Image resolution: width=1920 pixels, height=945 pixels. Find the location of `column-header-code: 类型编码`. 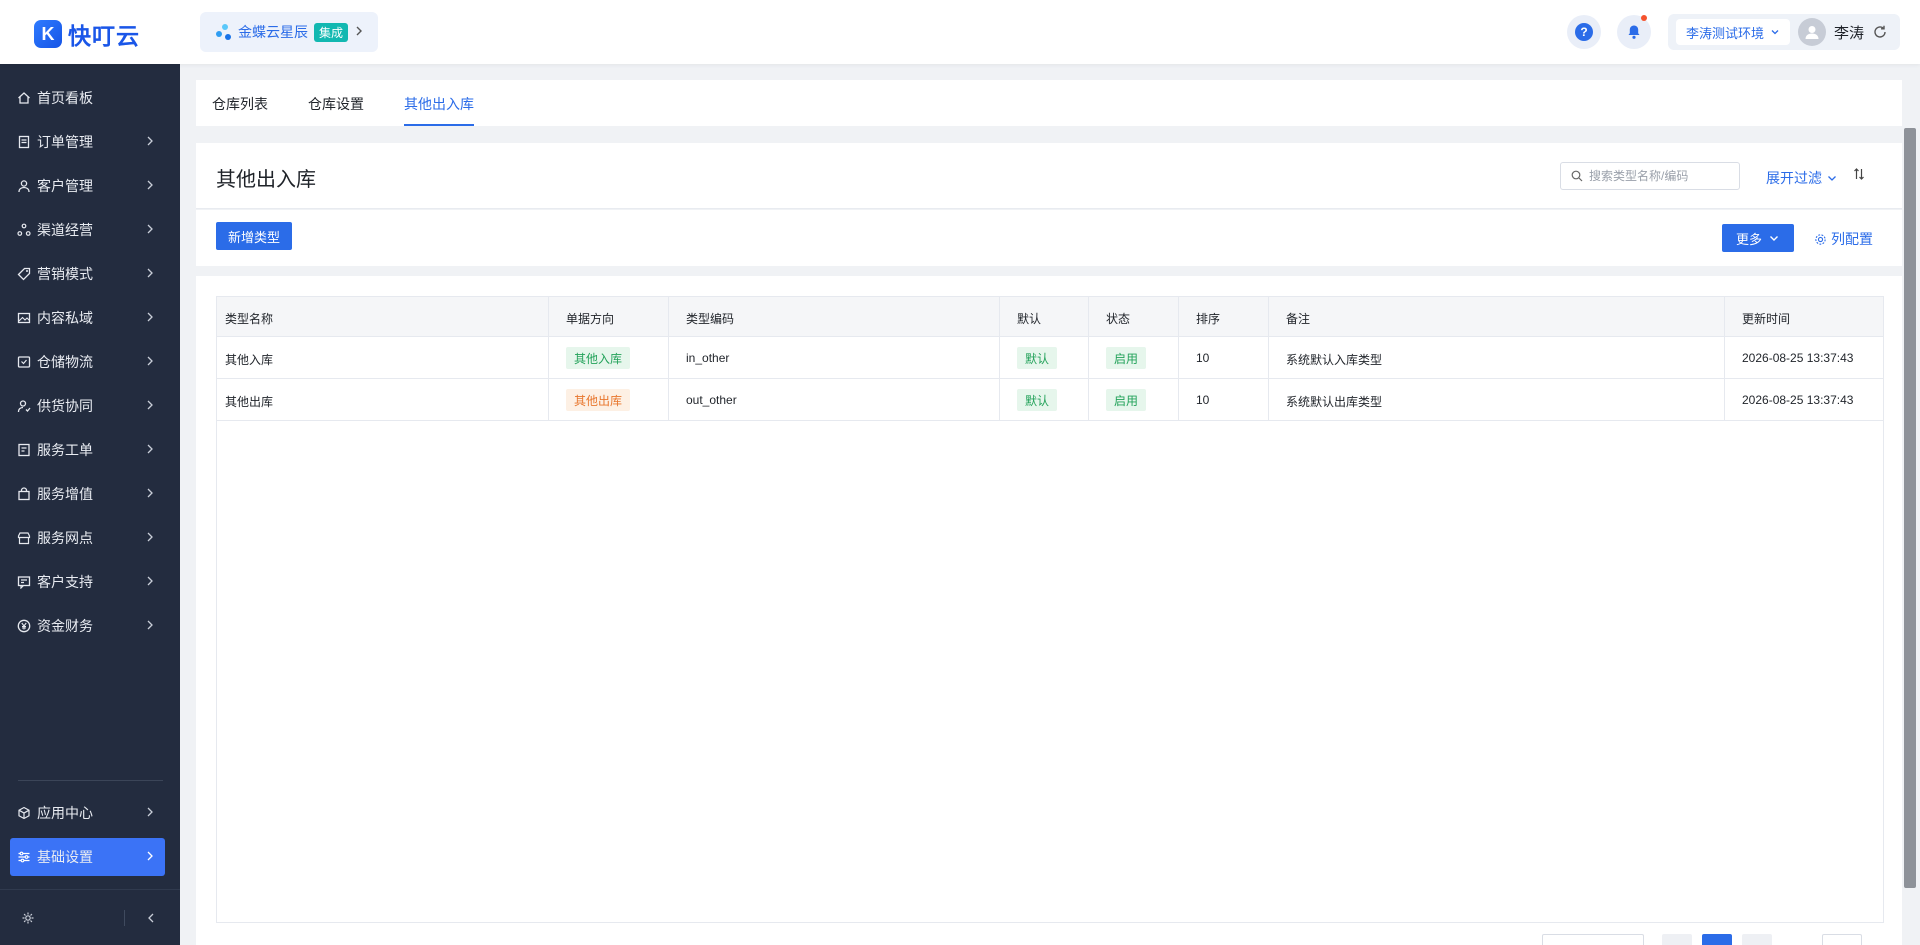

column-header-code: 类型编码 is located at coordinates (710, 318).